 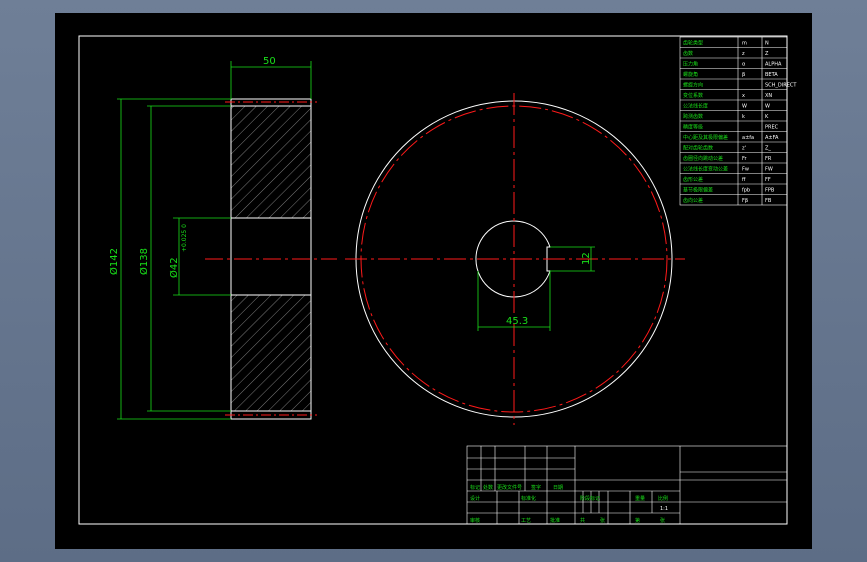 I want to click on param-value: PREC, so click(x=772, y=128).